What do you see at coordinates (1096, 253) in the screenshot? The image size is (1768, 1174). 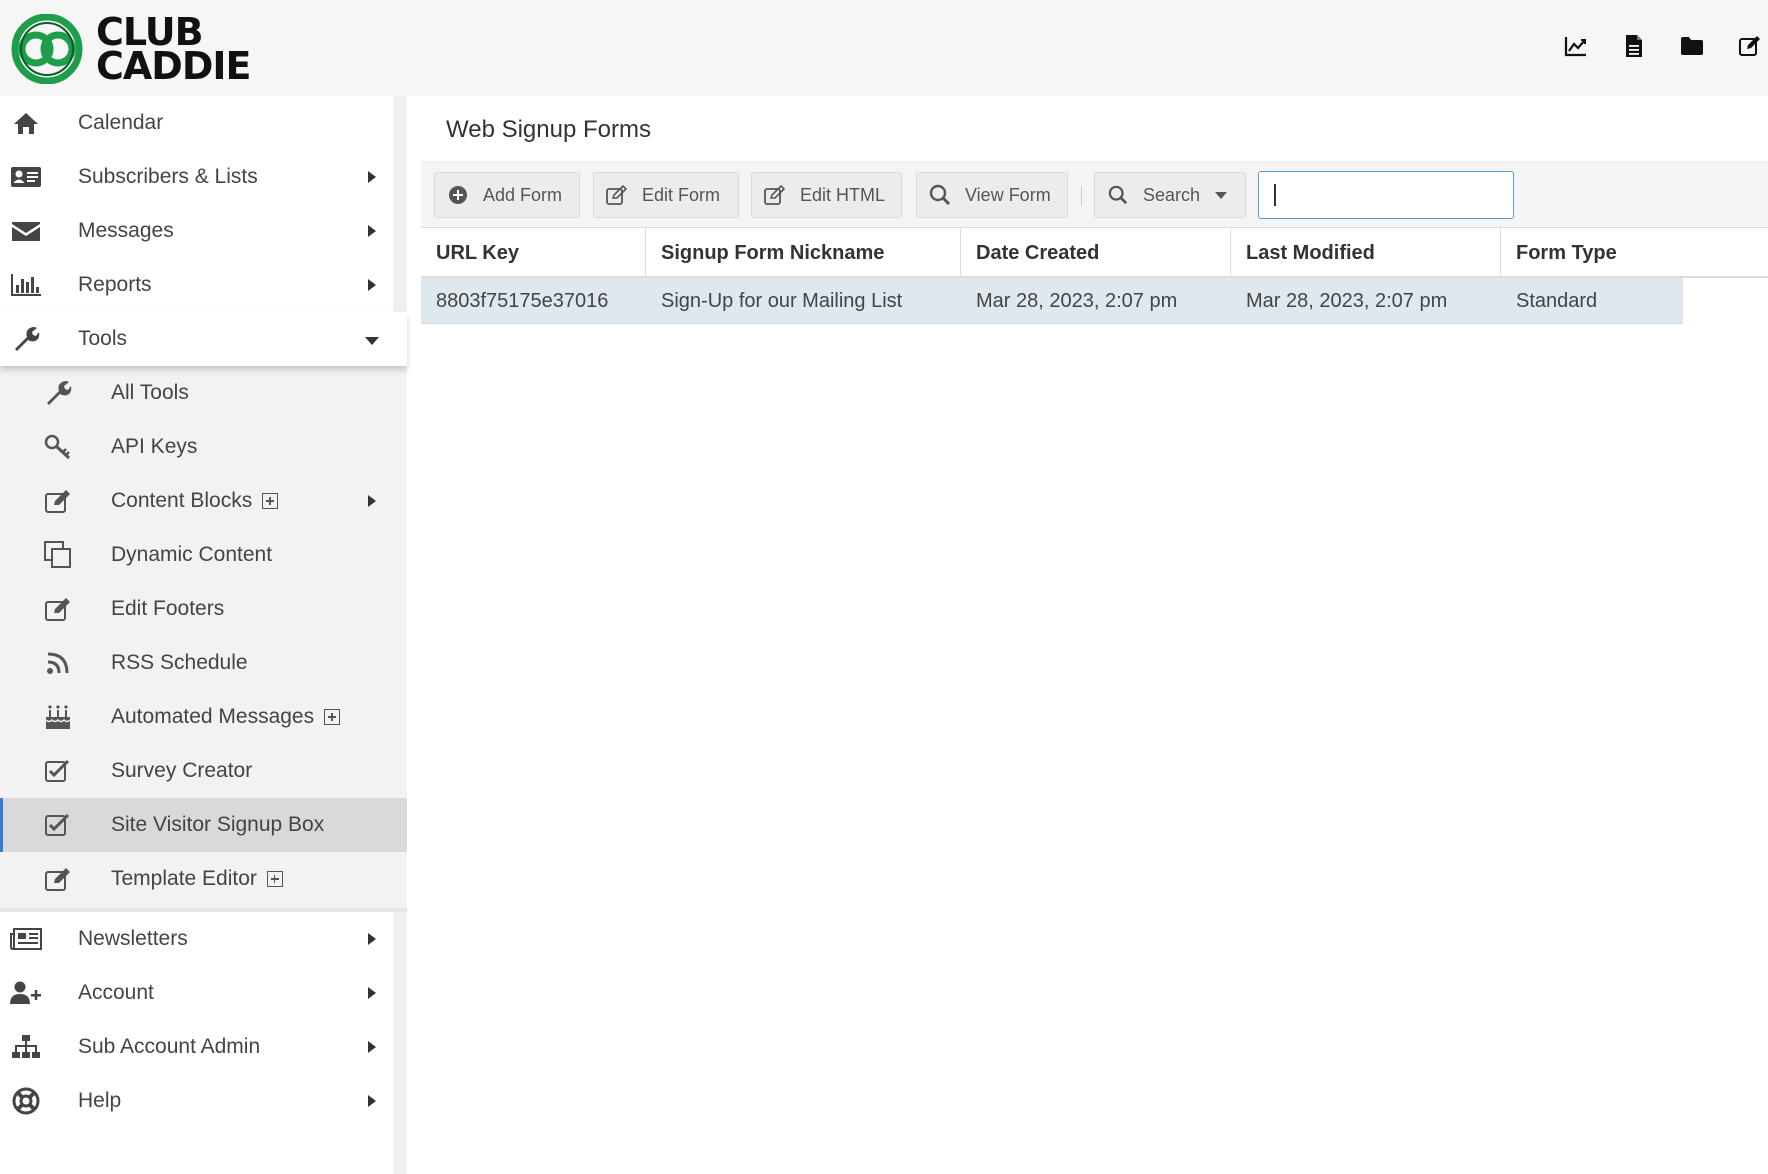 I see `column-header-date-created: Date Created` at bounding box center [1096, 253].